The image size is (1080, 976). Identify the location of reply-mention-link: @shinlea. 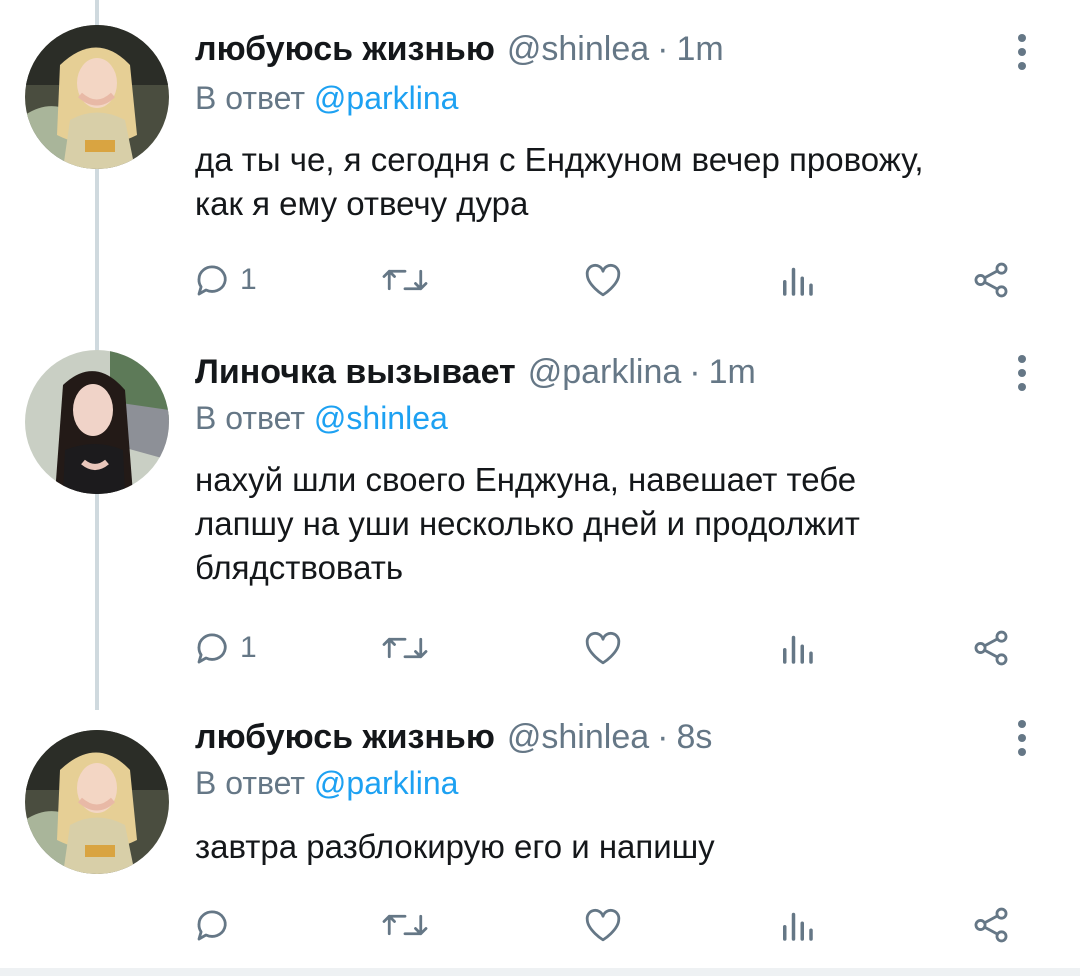
(381, 418).